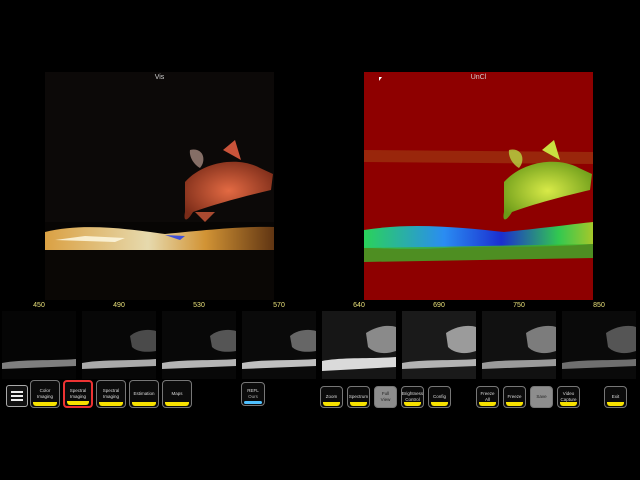 Image resolution: width=640 pixels, height=480 pixels. I want to click on band-label: 490, so click(119, 305).